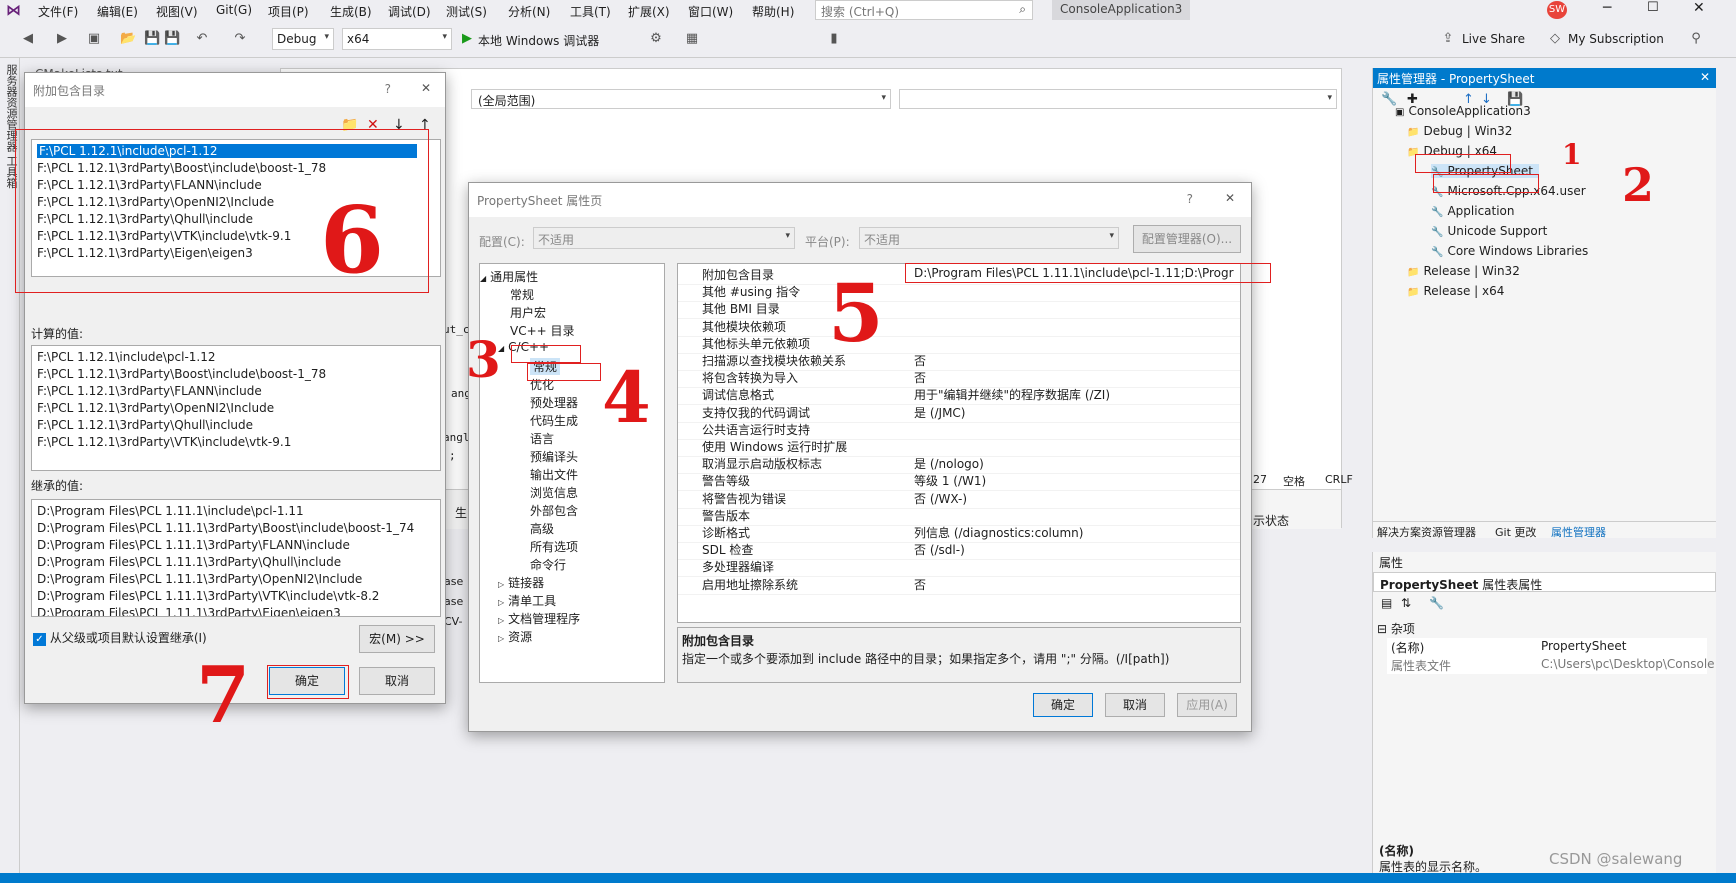 This screenshot has height=883, width=1736. Describe the element at coordinates (959, 551) in the screenshot. I see `property-row: SDL 检查 否 (/sdl-)` at that location.